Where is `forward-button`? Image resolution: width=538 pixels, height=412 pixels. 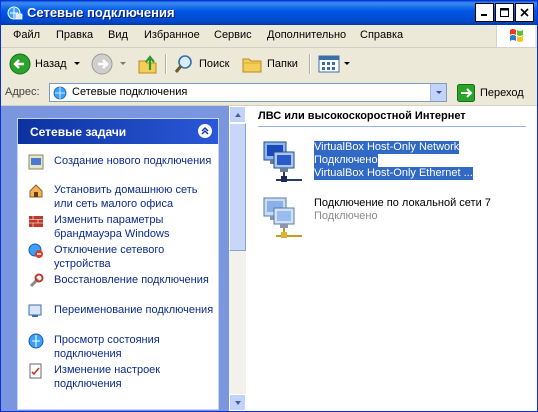 forward-button is located at coordinates (109, 64).